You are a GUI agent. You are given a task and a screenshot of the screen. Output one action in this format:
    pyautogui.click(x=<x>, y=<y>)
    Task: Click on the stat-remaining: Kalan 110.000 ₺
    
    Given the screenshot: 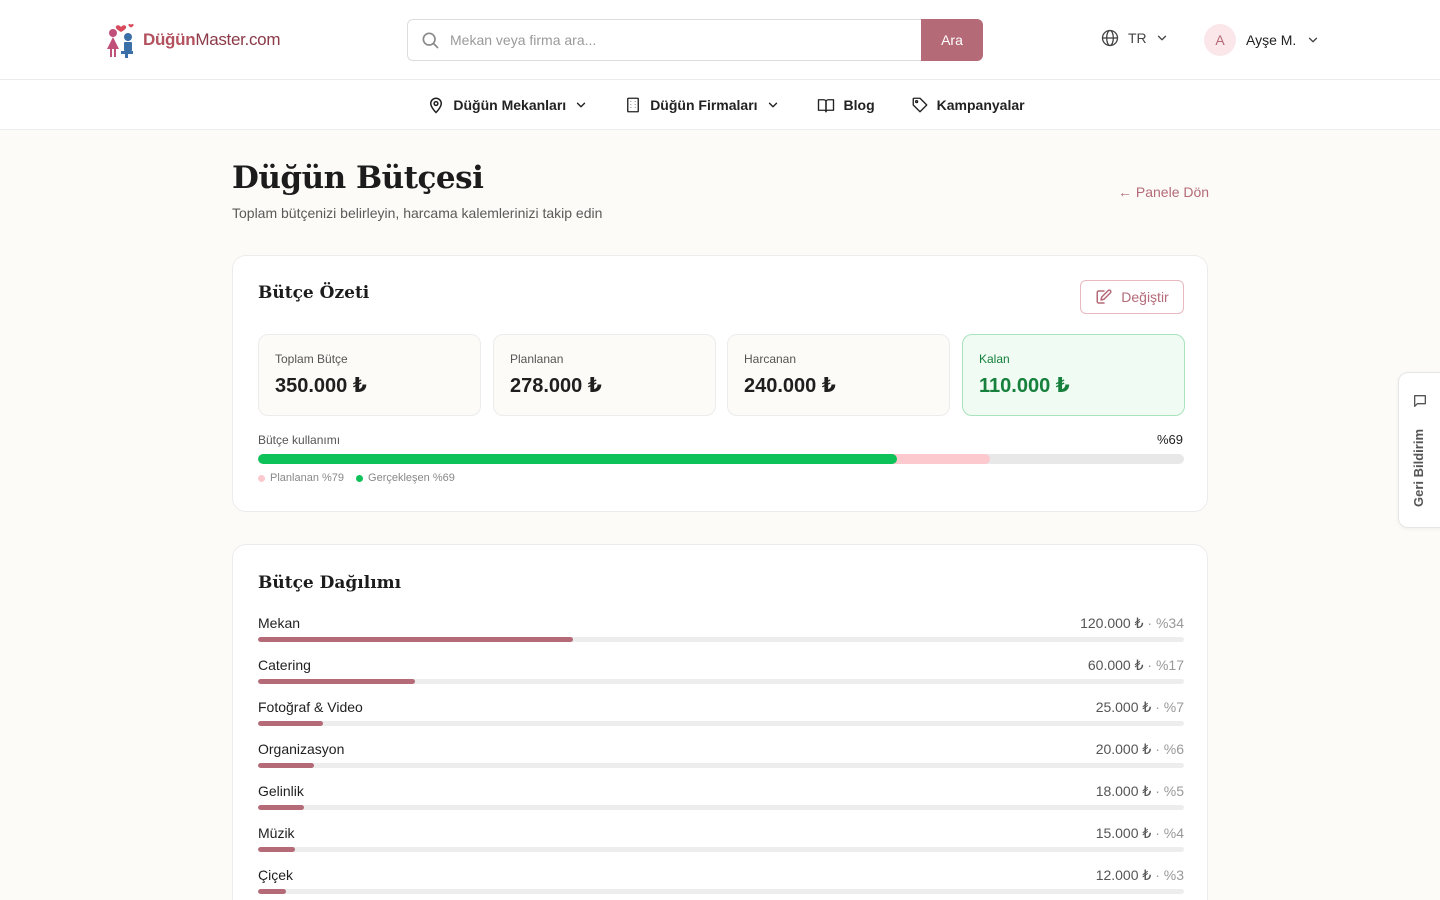 What is the action you would take?
    pyautogui.click(x=1073, y=375)
    